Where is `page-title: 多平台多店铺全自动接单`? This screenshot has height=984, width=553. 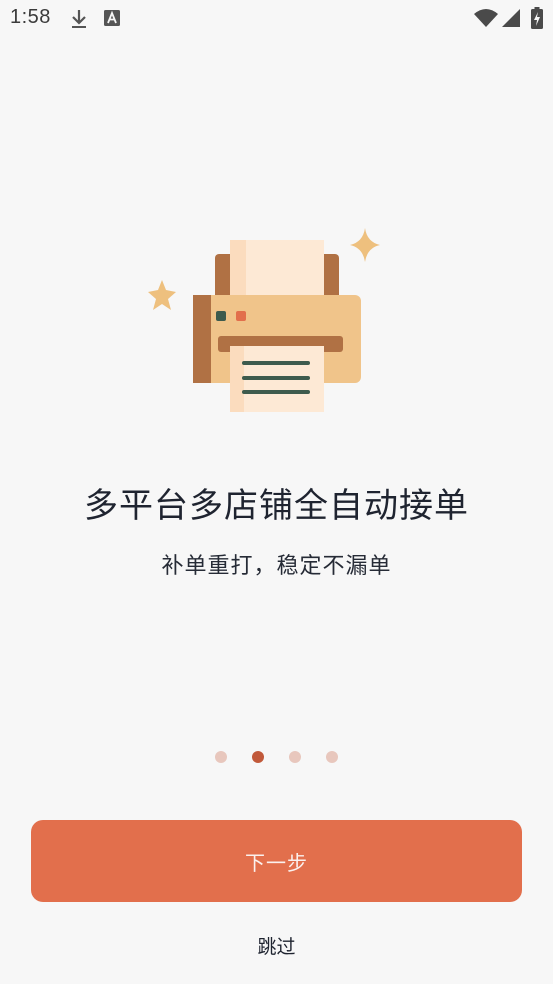 page-title: 多平台多店铺全自动接单 is located at coordinates (276, 506).